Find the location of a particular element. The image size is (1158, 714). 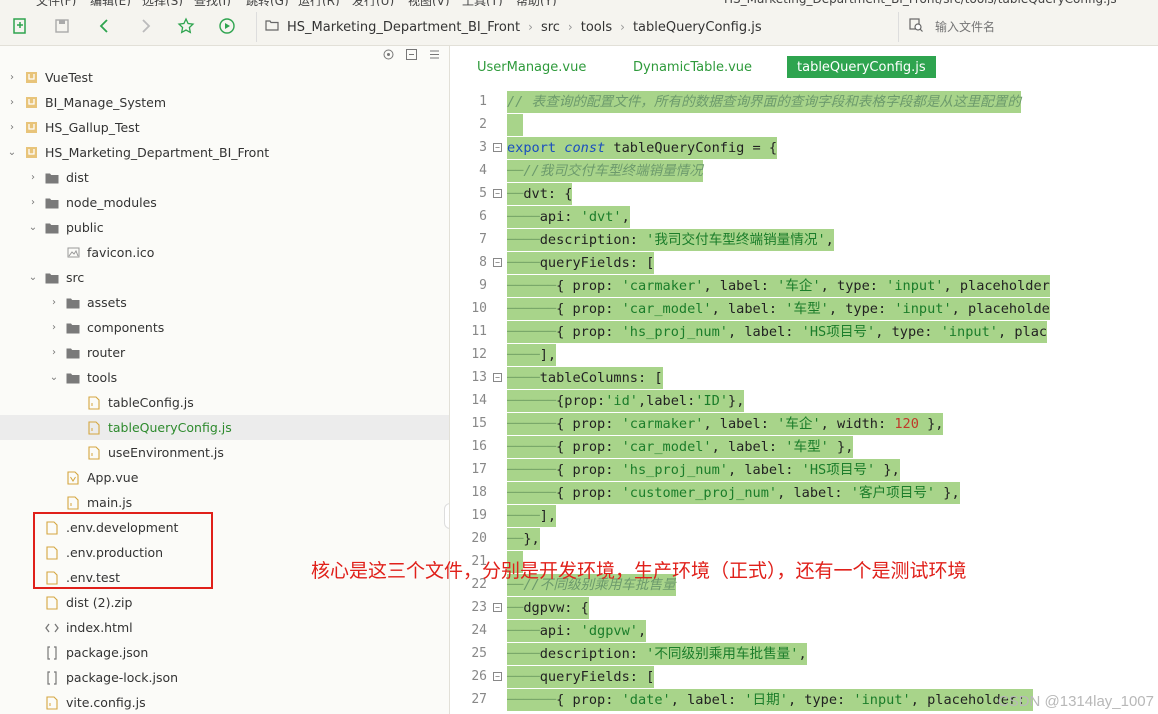

code-line: ──//我司交付车型终端销量情况 is located at coordinates (832, 170).